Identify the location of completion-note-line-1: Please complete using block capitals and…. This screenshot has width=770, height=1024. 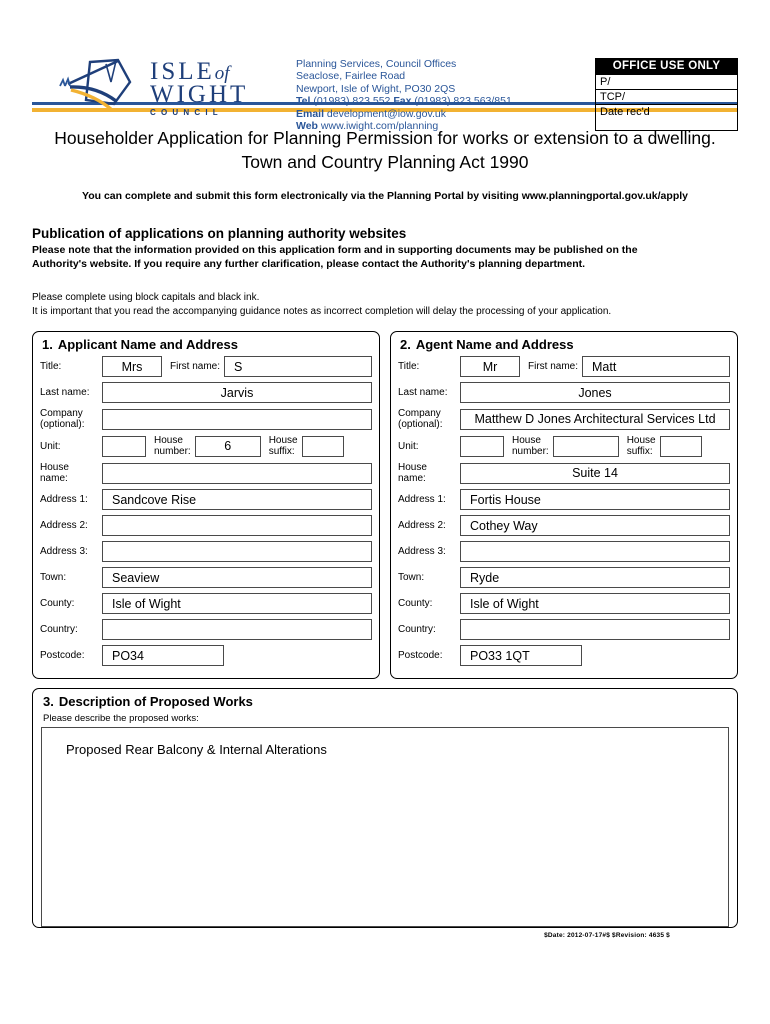
(146, 297).